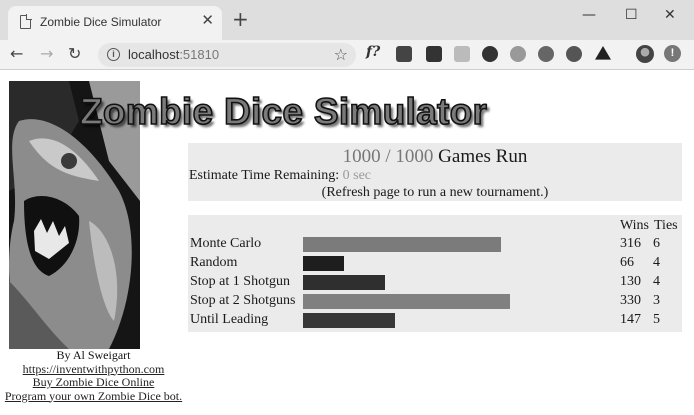  Describe the element at coordinates (26, 21) in the screenshot. I see `page-icon` at that location.